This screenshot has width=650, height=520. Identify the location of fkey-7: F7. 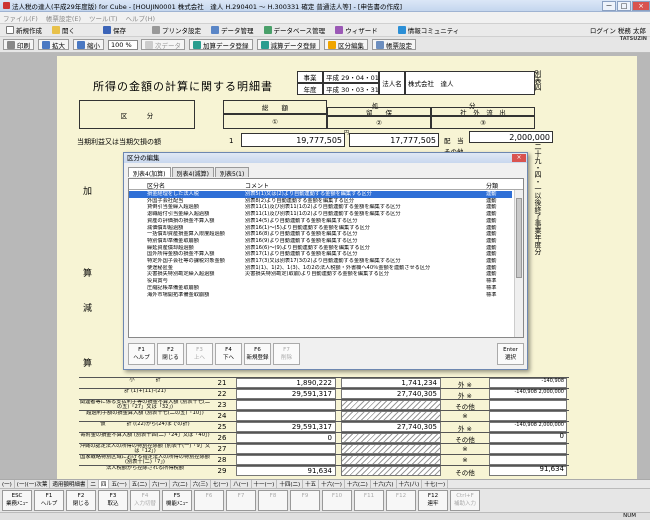
(241, 500).